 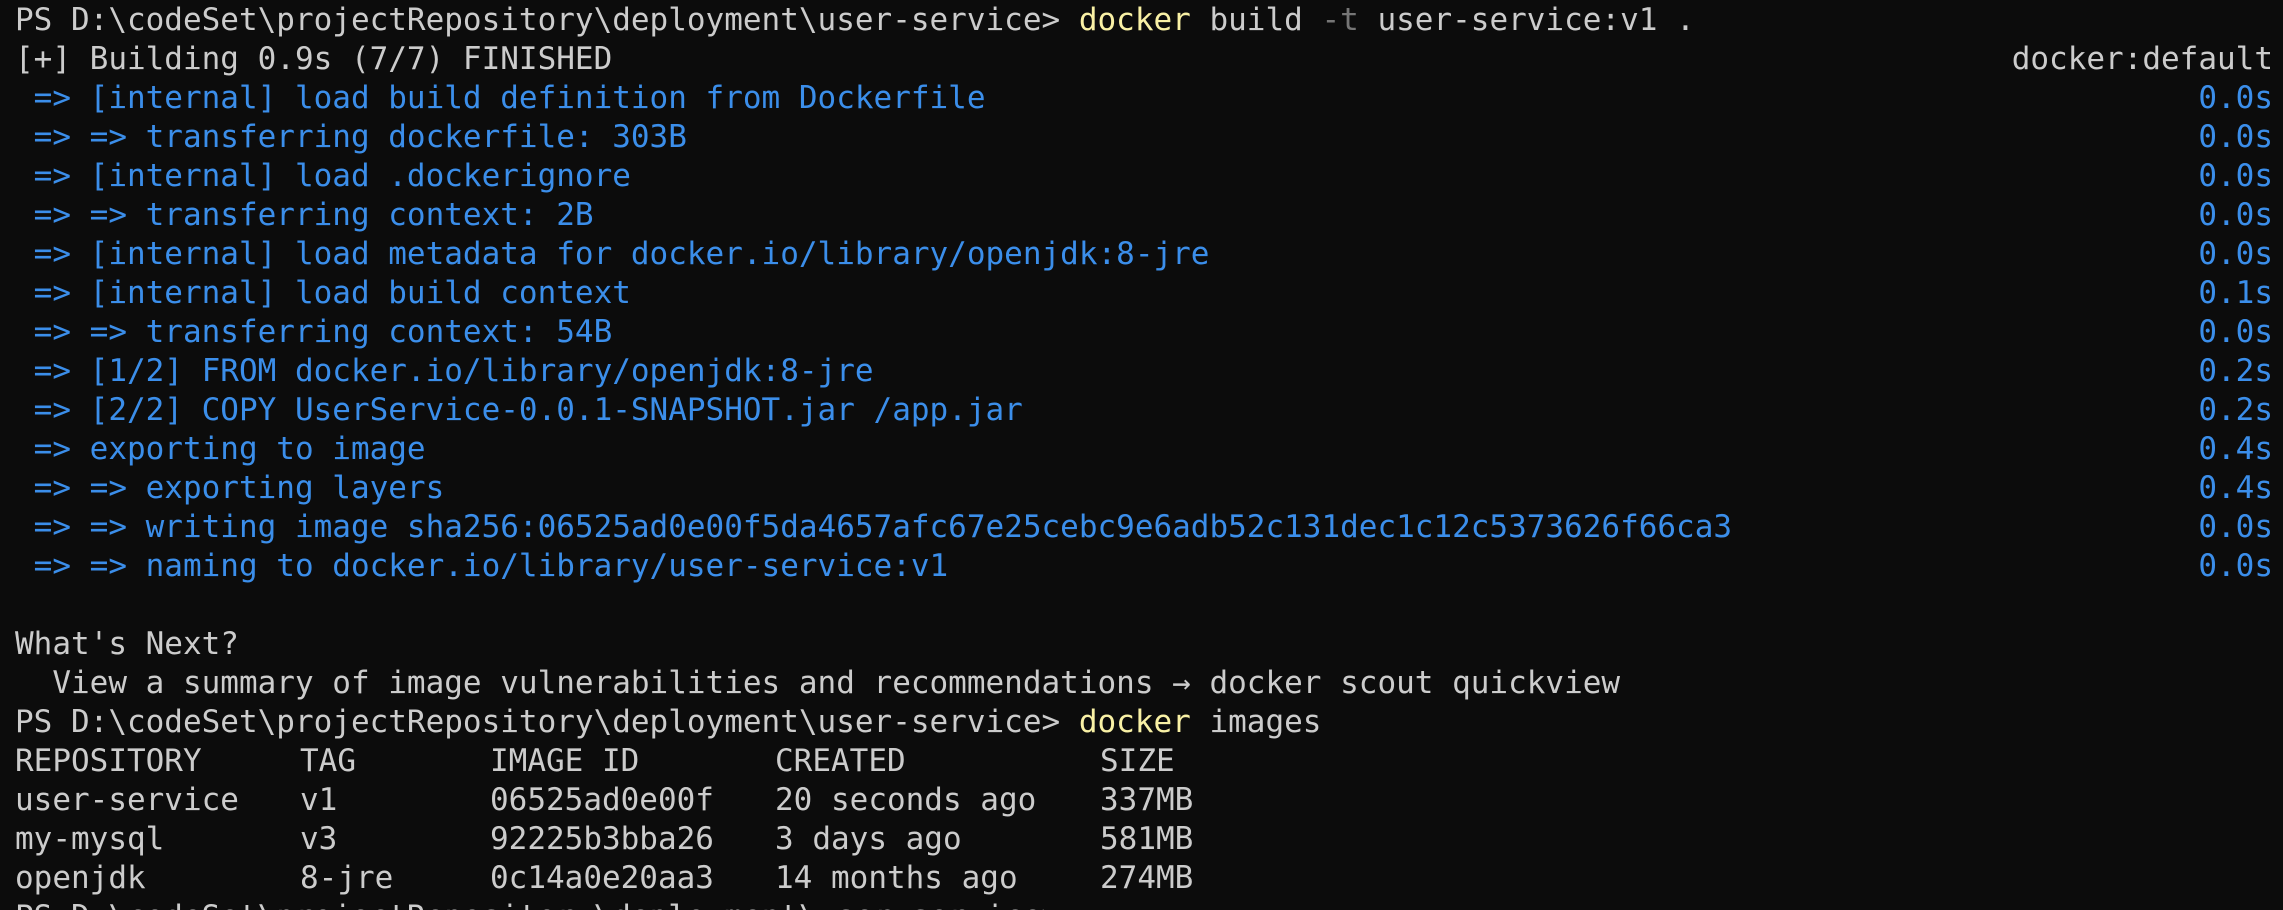 I want to click on table-cell: my-mysql, so click(x=90, y=839).